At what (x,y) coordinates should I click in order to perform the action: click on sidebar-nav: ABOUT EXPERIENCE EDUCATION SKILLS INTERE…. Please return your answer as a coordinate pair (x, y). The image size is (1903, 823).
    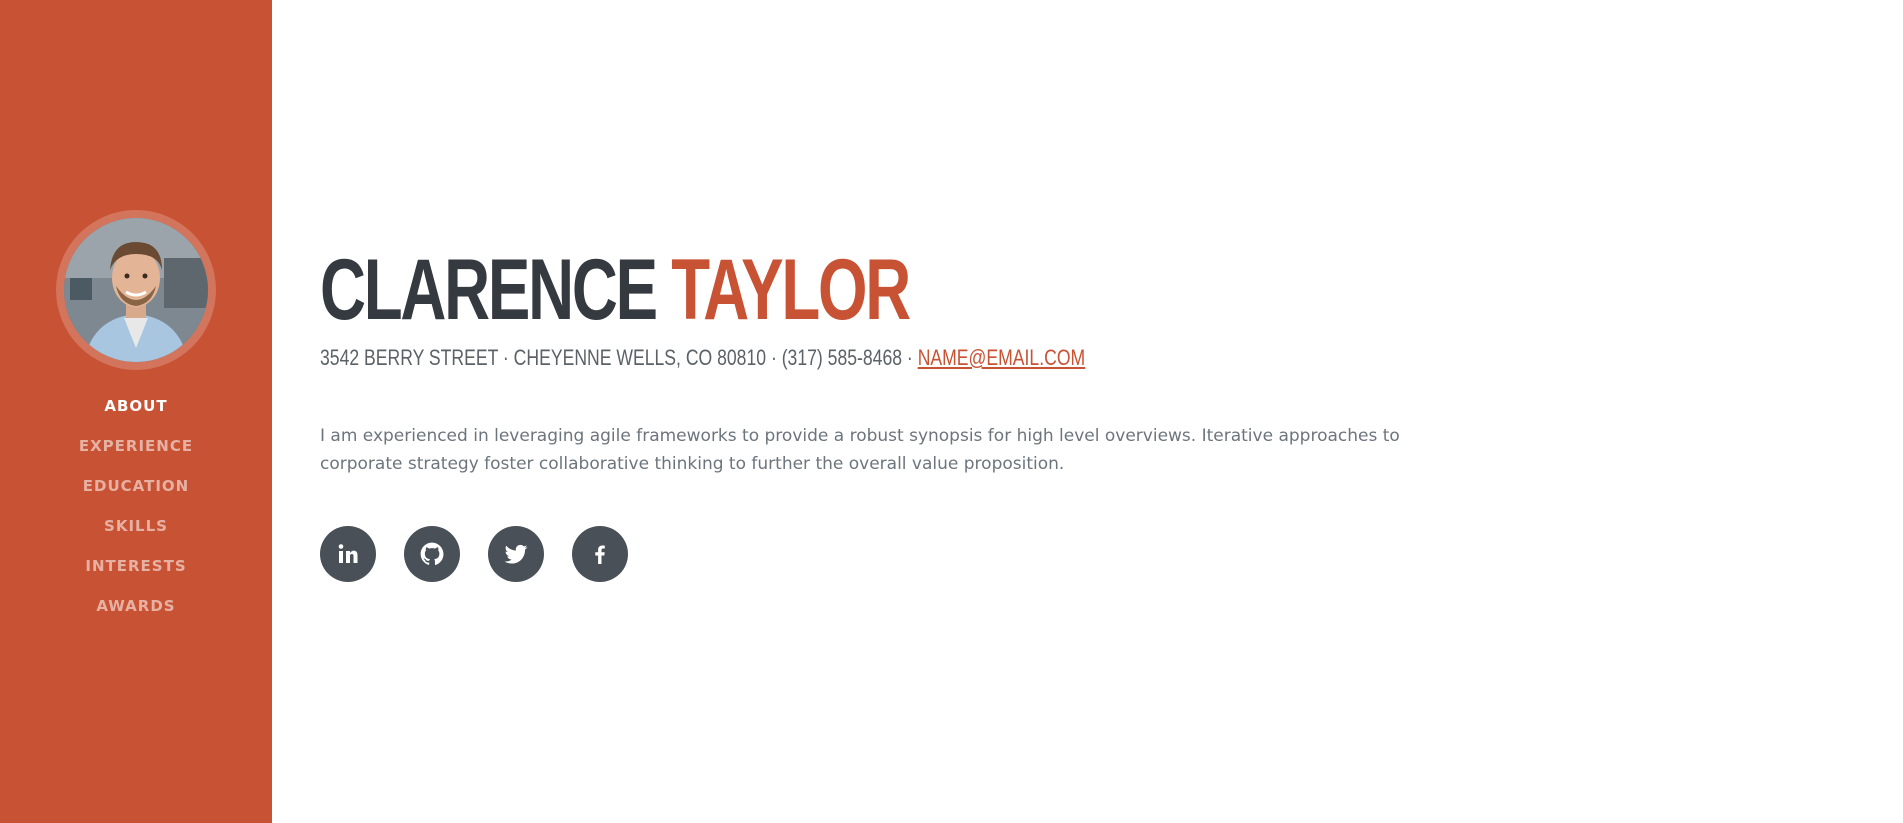
    Looking at the image, I should click on (136, 506).